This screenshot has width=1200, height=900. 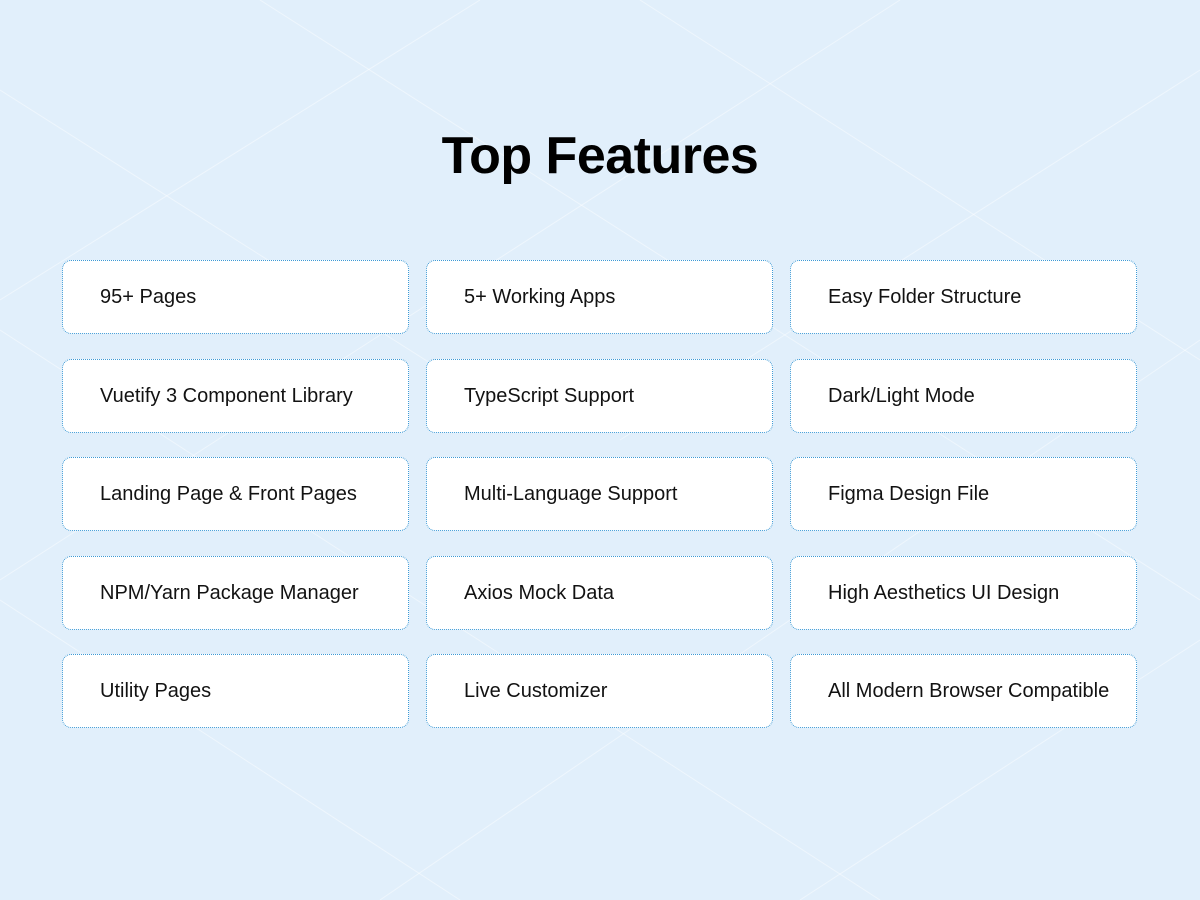 I want to click on feature-card: NPM/Yarn Package Manager, so click(x=235, y=592).